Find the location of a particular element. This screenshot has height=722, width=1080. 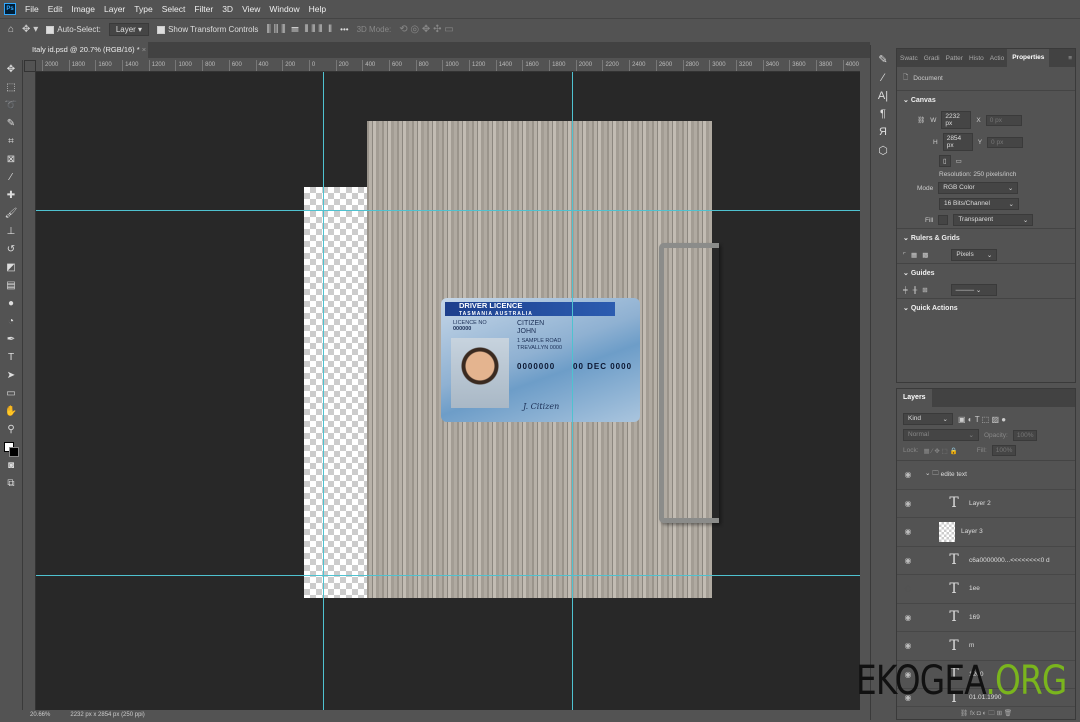

tab-actions: Actio is located at coordinates (997, 58).